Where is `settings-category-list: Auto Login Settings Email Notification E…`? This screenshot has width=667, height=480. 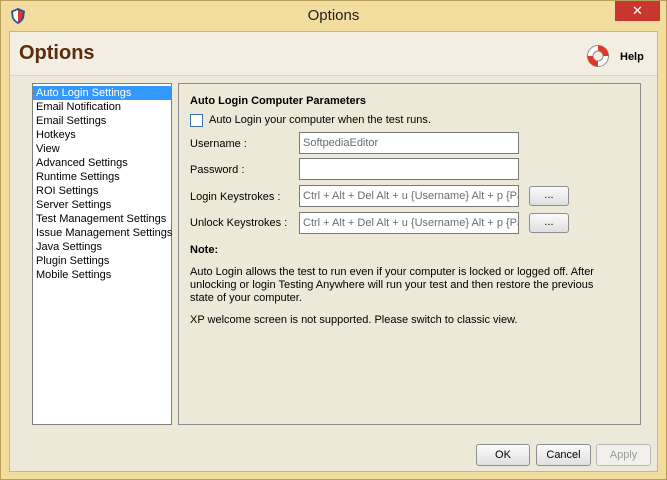
settings-category-list: Auto Login Settings Email Notification E… is located at coordinates (102, 254).